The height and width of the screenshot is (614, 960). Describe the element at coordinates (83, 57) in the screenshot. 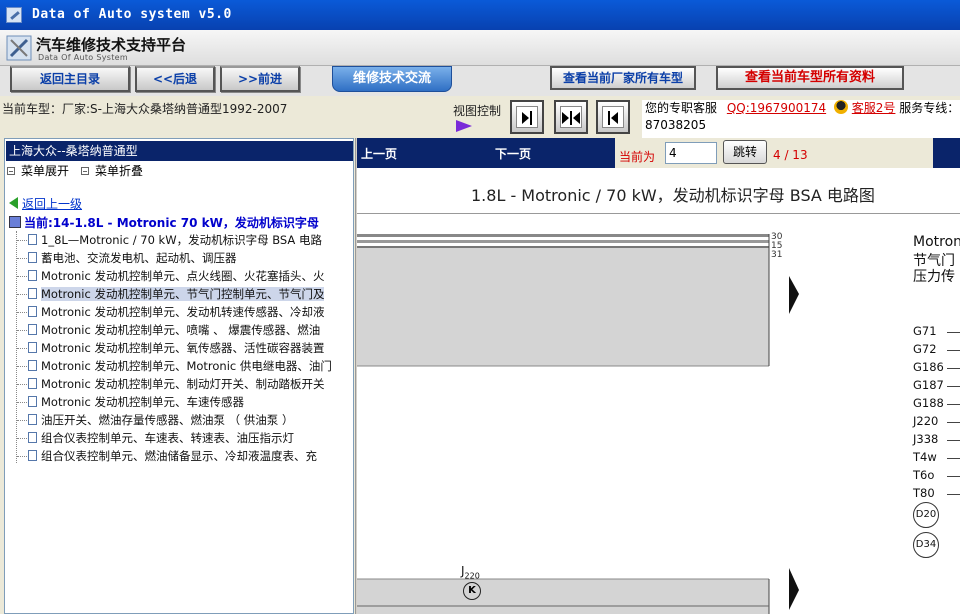

I see `brand-subtitle: Data Of Auto System` at that location.